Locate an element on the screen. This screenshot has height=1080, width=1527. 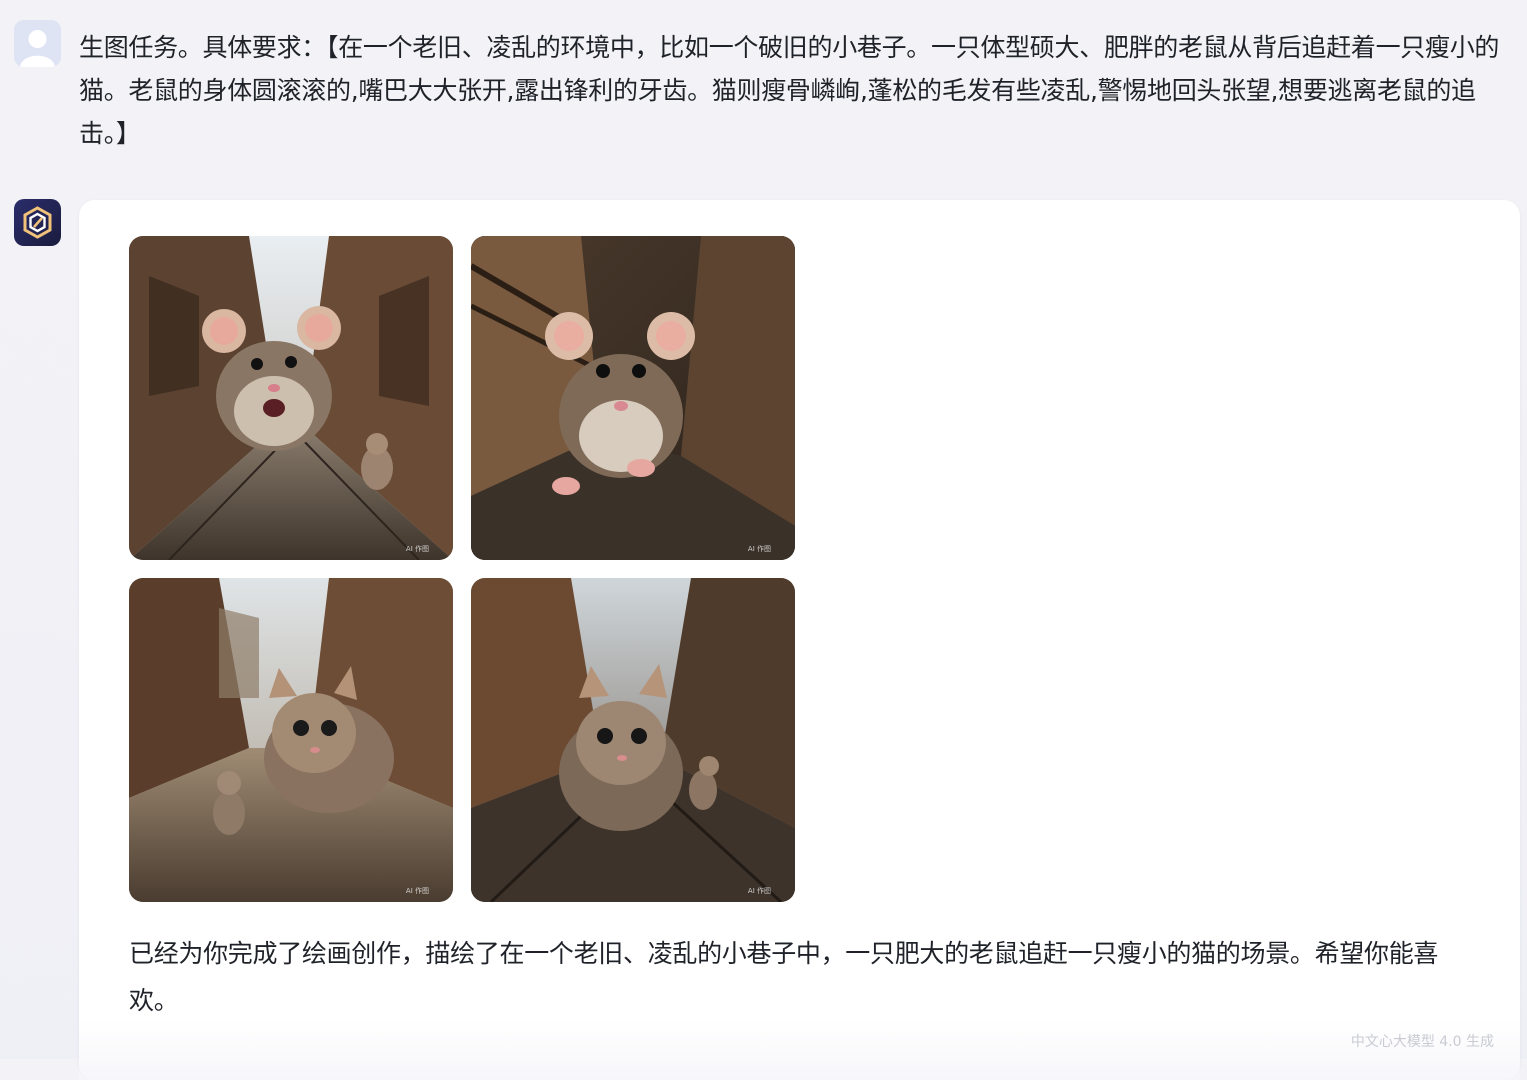
alley-mouse-chasing-cat-image: AI 作图 is located at coordinates (291, 398).